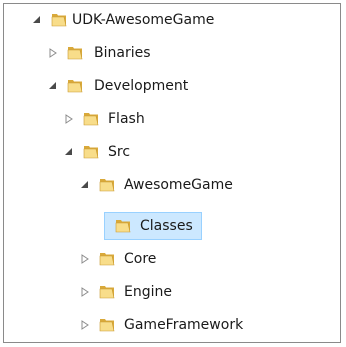 The image size is (346, 347). I want to click on tree-node-flash: Flash, so click(172, 119).